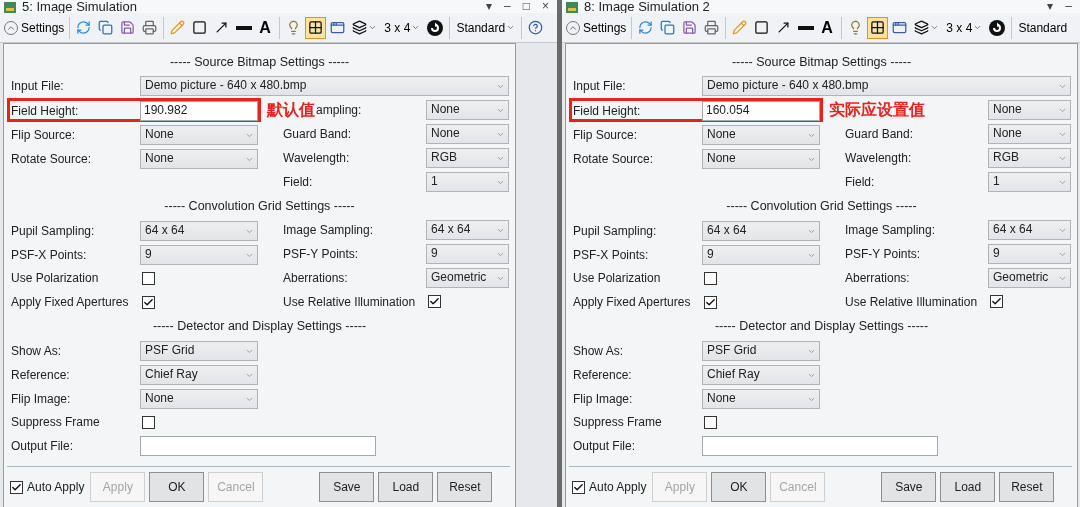 The image size is (1080, 507). I want to click on text-field: 190.982, so click(199, 111).